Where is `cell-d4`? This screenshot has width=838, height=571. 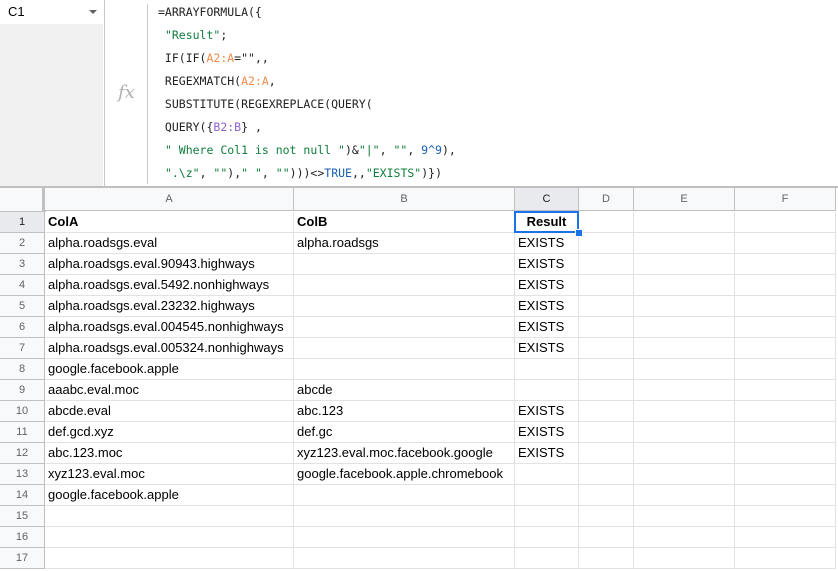
cell-d4 is located at coordinates (606, 285).